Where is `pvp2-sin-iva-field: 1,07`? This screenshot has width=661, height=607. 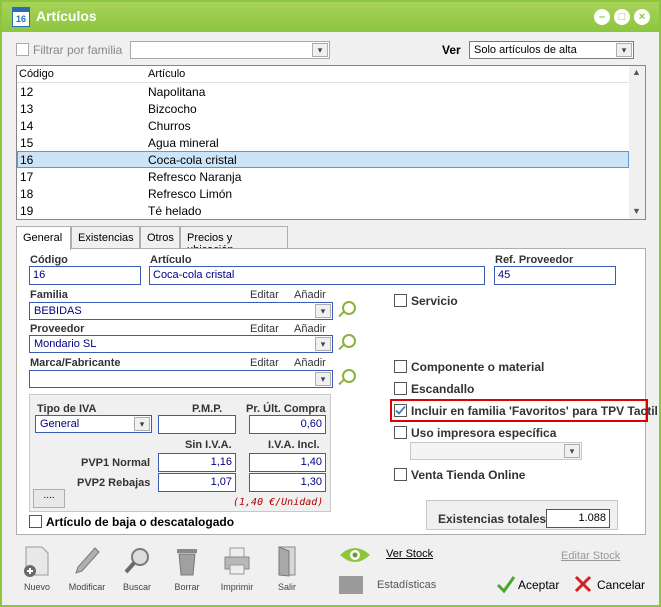
pvp2-sin-iva-field: 1,07 is located at coordinates (197, 482).